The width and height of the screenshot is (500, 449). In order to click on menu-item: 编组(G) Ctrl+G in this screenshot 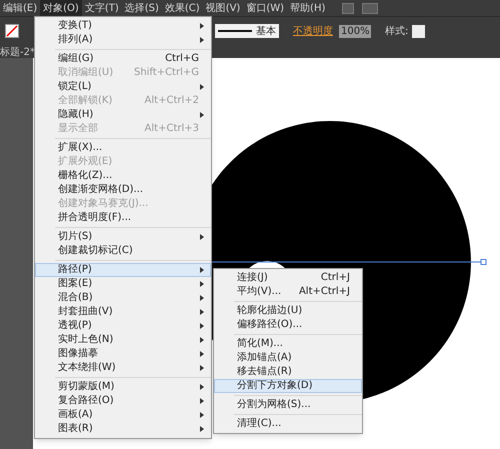, I will do `click(123, 59)`.